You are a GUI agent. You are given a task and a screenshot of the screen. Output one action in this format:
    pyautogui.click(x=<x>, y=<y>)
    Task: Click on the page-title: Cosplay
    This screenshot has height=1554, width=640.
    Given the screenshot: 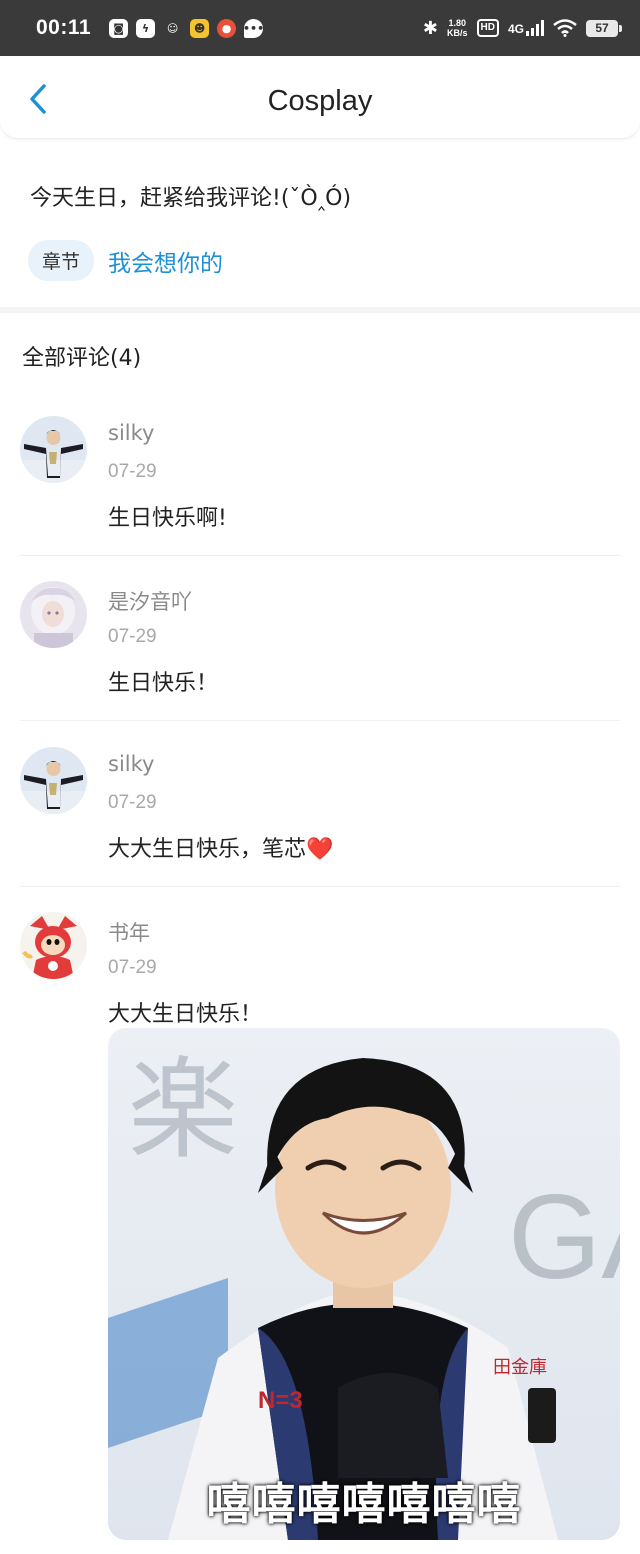 What is the action you would take?
    pyautogui.click(x=320, y=101)
    